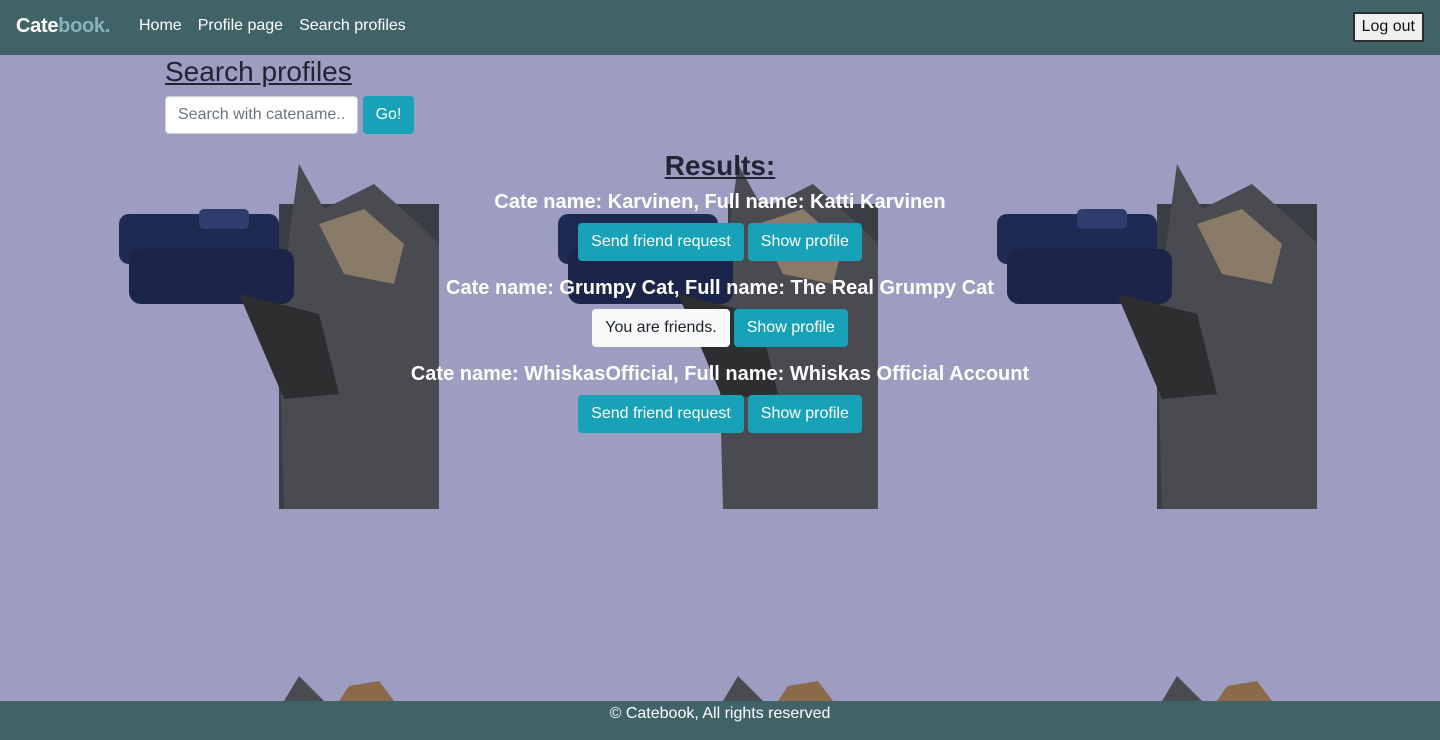  What do you see at coordinates (1388, 27) in the screenshot?
I see `logout-button: Log out` at bounding box center [1388, 27].